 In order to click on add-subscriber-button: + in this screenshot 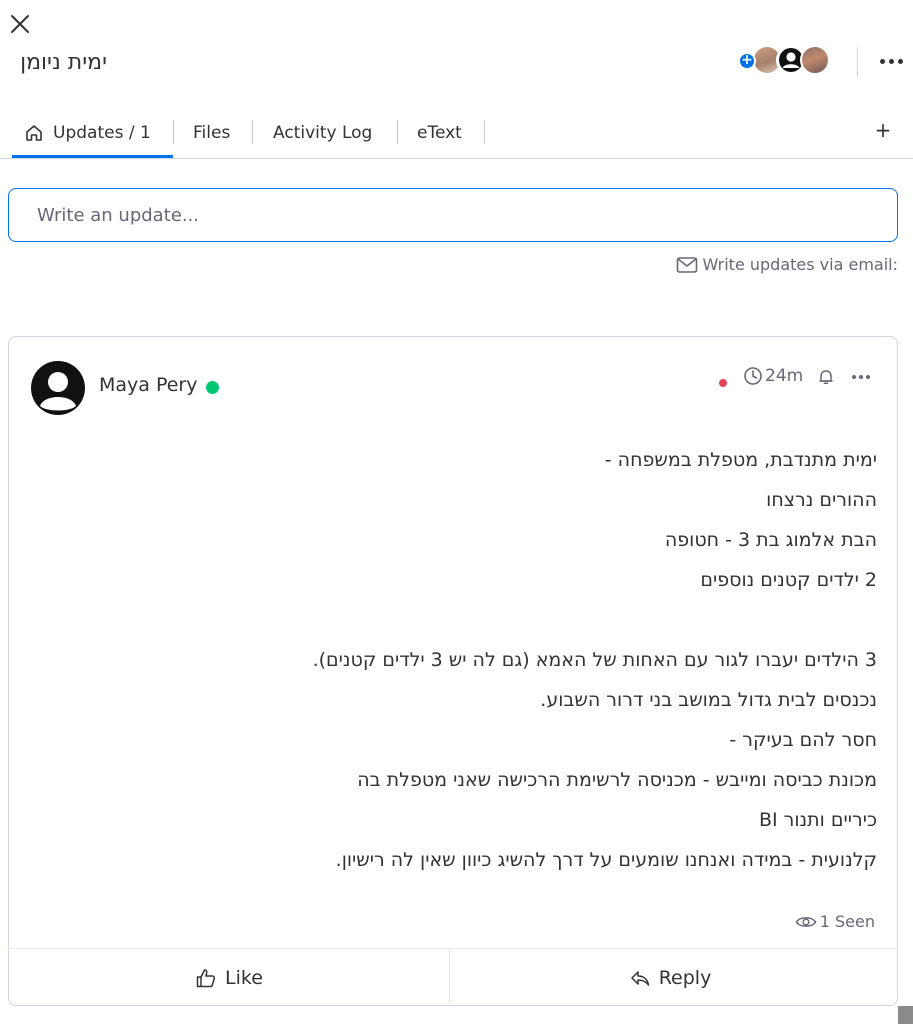, I will do `click(747, 61)`.